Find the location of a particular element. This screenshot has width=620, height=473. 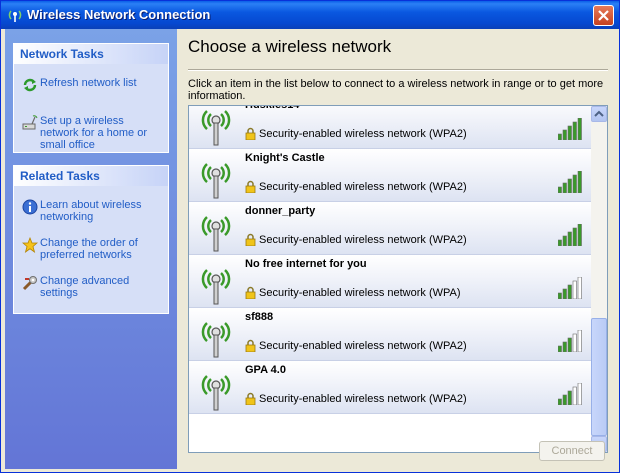

network-name: sf888 is located at coordinates (259, 317).